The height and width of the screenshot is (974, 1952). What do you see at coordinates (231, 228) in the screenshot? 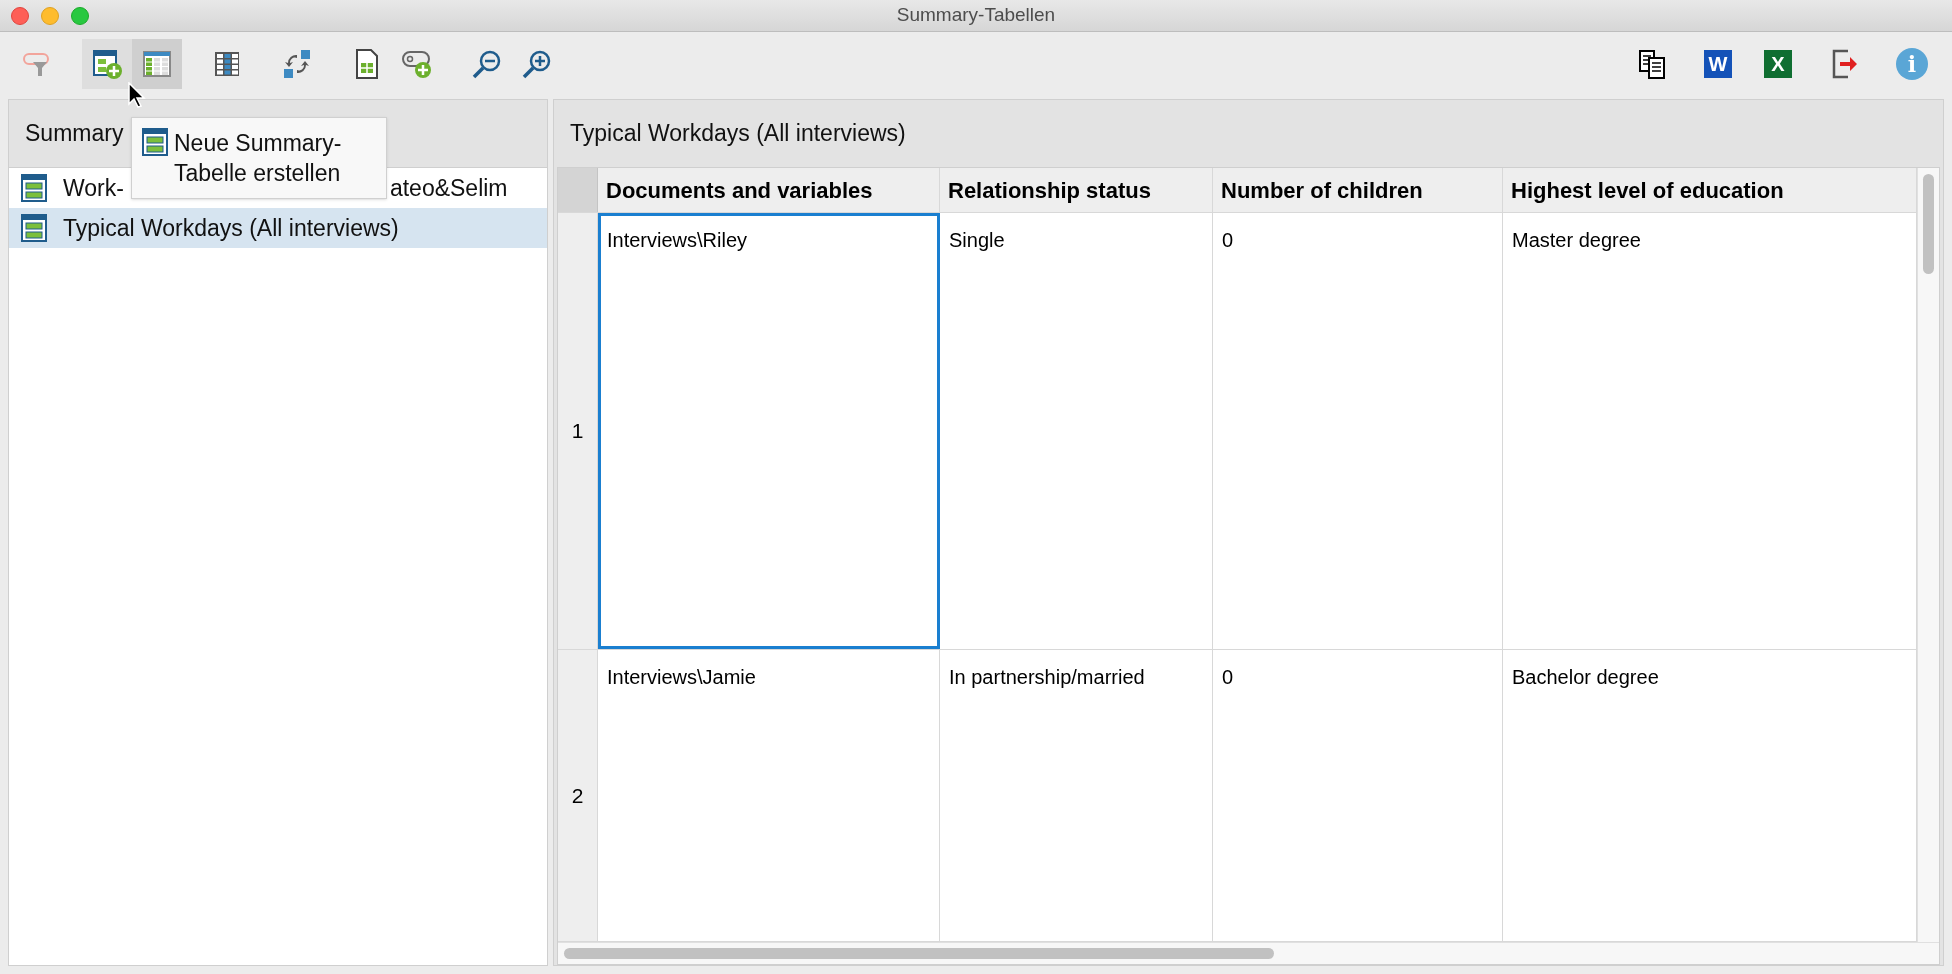
I see `item-label: Typical Workdays (All interviews)` at bounding box center [231, 228].